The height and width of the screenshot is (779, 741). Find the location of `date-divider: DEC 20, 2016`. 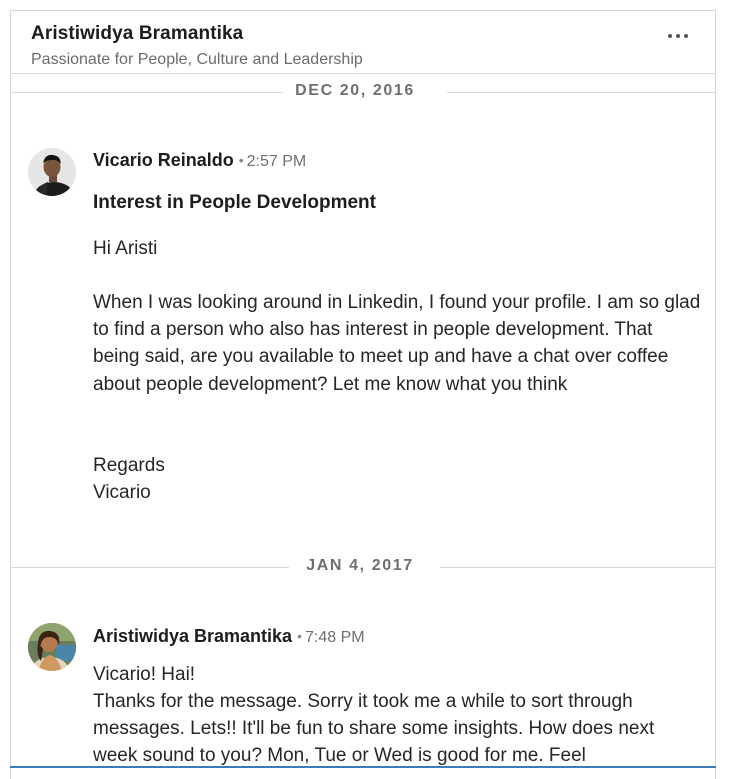

date-divider: DEC 20, 2016 is located at coordinates (363, 92).